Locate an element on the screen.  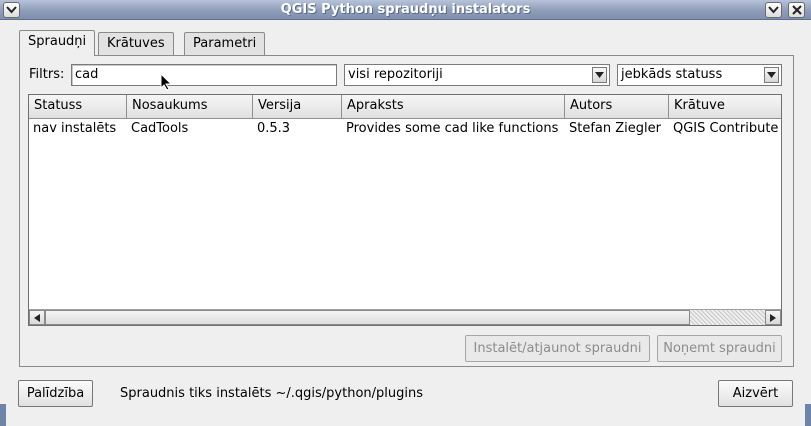
tab-options: Parametri is located at coordinates (225, 43).